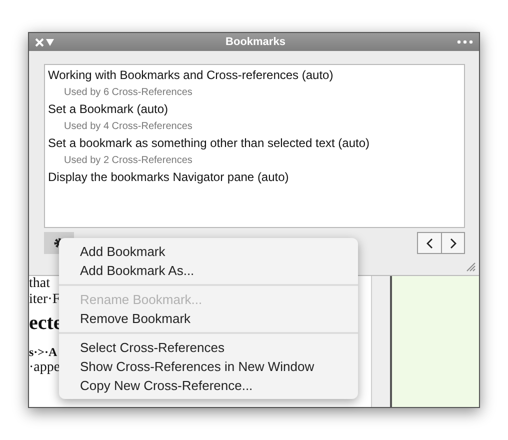 This screenshot has height=440, width=508. I want to click on menu-item: Select Cross-References, so click(208, 347).